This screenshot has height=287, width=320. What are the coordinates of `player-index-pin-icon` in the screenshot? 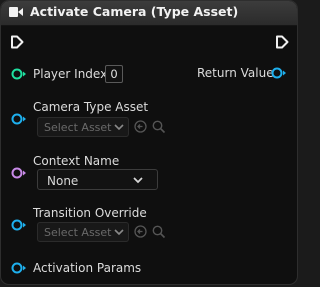 It's located at (19, 74).